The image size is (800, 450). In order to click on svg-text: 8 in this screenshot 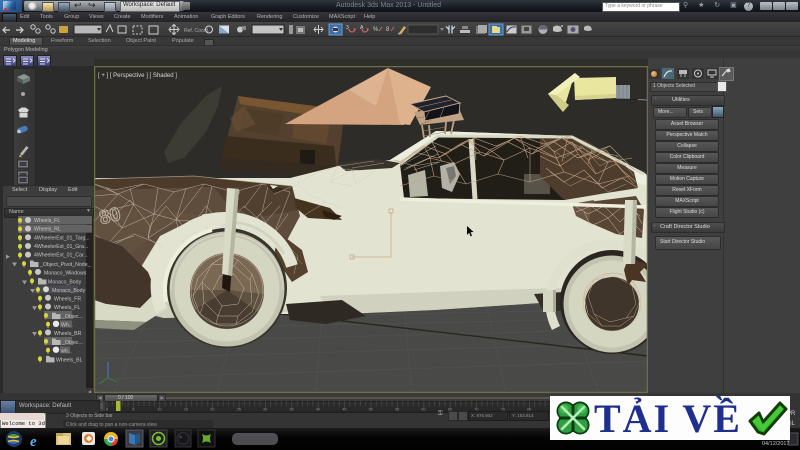, I will do `click(388, 30)`.